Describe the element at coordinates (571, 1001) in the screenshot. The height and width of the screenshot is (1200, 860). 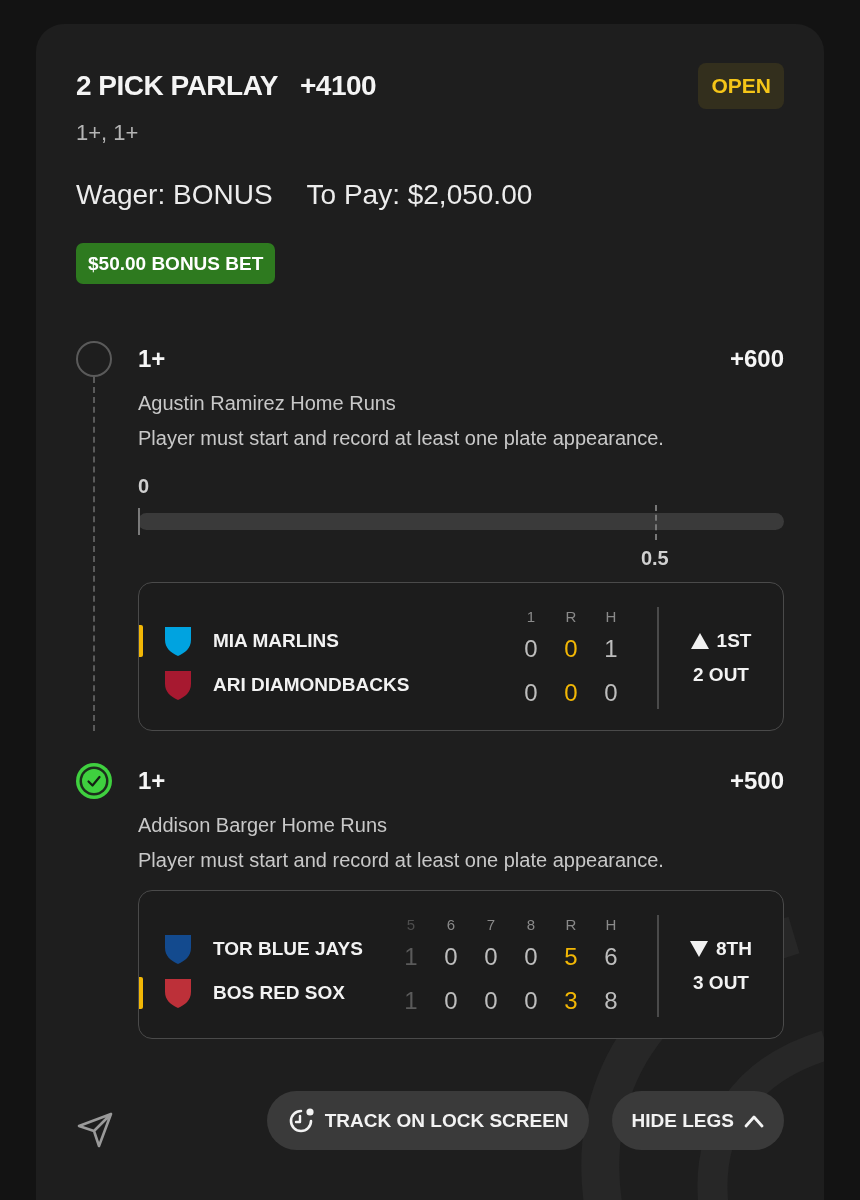
I see `score-value: 3` at that location.